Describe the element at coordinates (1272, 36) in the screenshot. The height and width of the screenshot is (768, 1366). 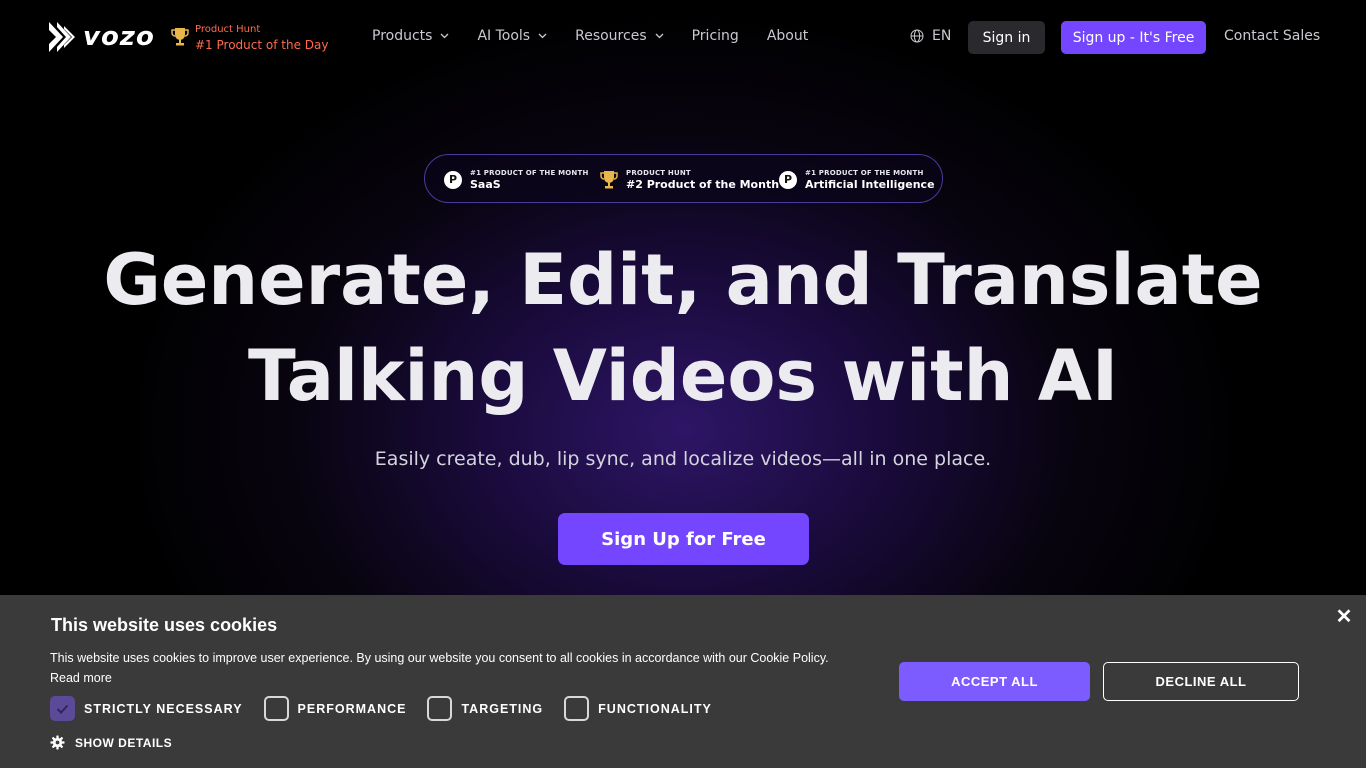
I see `contact-sales-link: Contact Sales` at that location.